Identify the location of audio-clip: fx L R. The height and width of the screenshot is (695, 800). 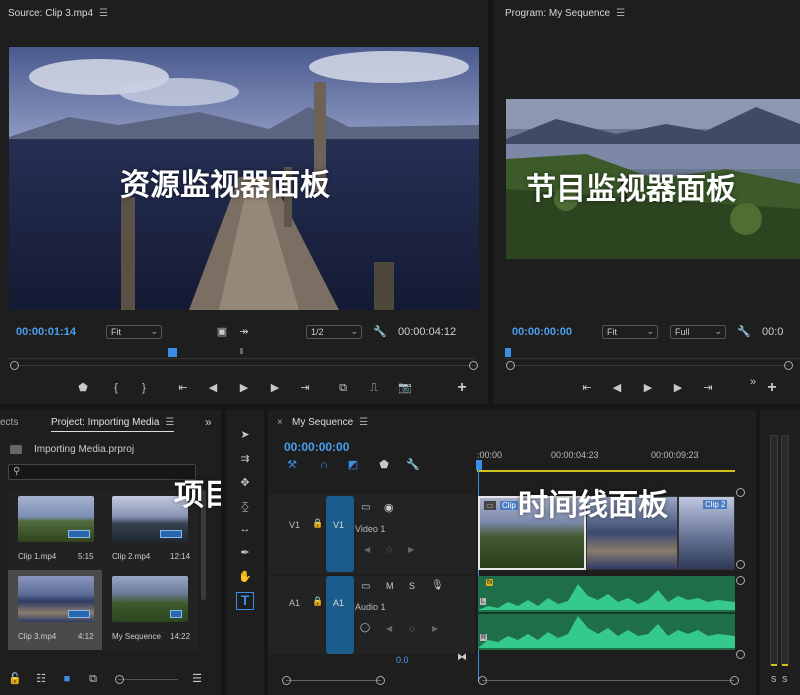
(606, 613).